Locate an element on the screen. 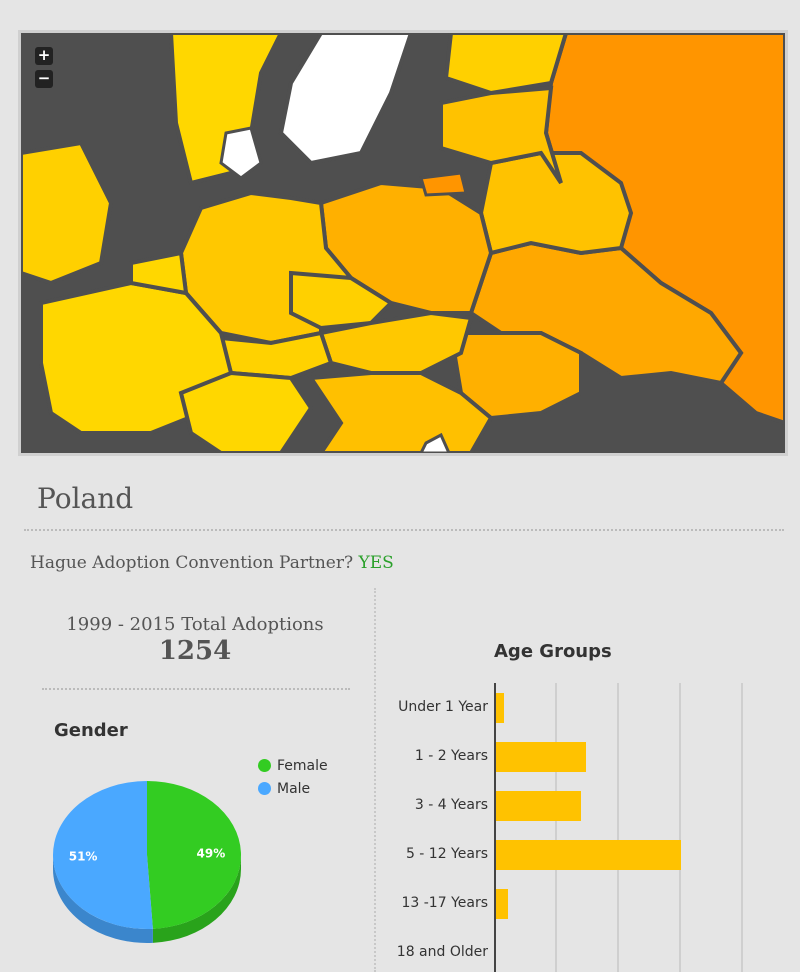  totals-divider is located at coordinates (196, 689).